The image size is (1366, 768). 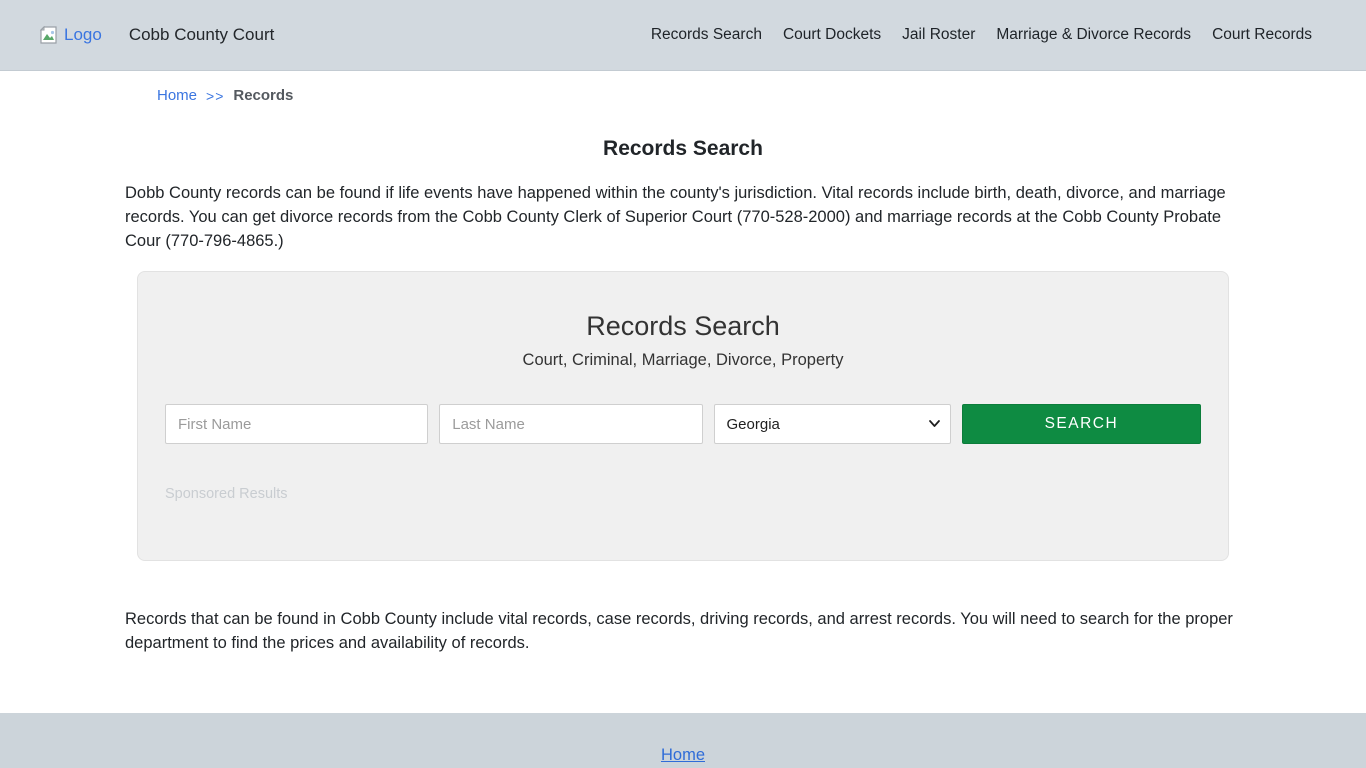 I want to click on last-name-input, so click(x=571, y=424).